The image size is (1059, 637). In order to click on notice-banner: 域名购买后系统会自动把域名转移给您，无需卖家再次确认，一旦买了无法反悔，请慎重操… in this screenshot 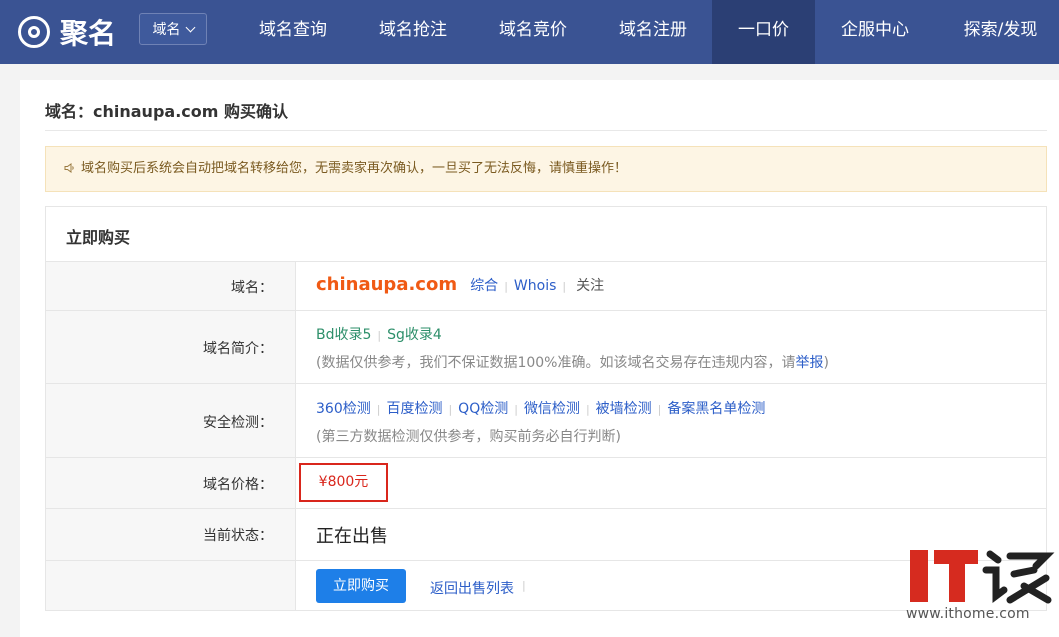, I will do `click(546, 169)`.